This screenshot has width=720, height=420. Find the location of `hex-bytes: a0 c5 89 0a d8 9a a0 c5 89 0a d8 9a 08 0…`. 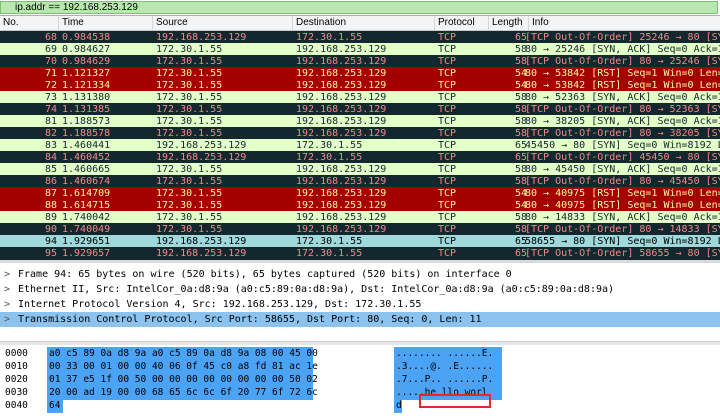

hex-bytes: a0 c5 89 0a d8 9a a0 c5 89 0a d8 9a 08 0… is located at coordinates (183, 354).